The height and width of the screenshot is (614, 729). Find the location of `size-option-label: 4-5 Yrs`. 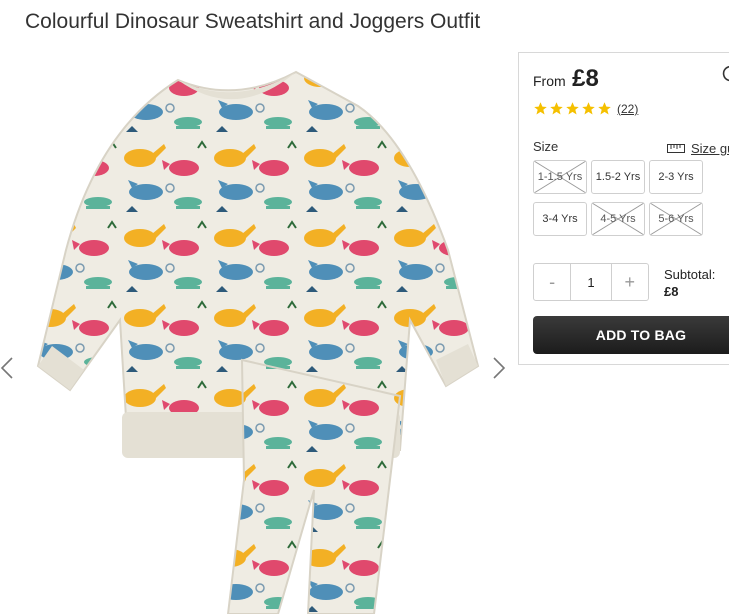

size-option-label: 4-5 Yrs is located at coordinates (618, 219).